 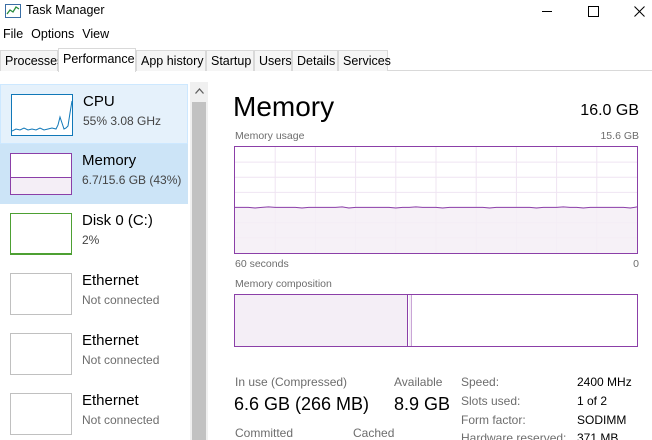 I want to click on title-bar: Task Manager, so click(x=326, y=11).